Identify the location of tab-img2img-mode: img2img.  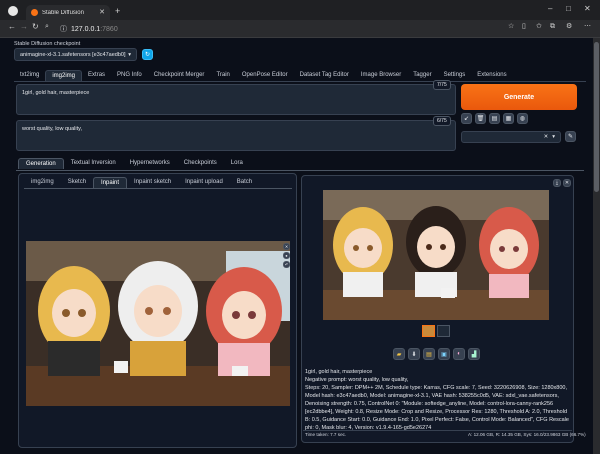
(42, 182).